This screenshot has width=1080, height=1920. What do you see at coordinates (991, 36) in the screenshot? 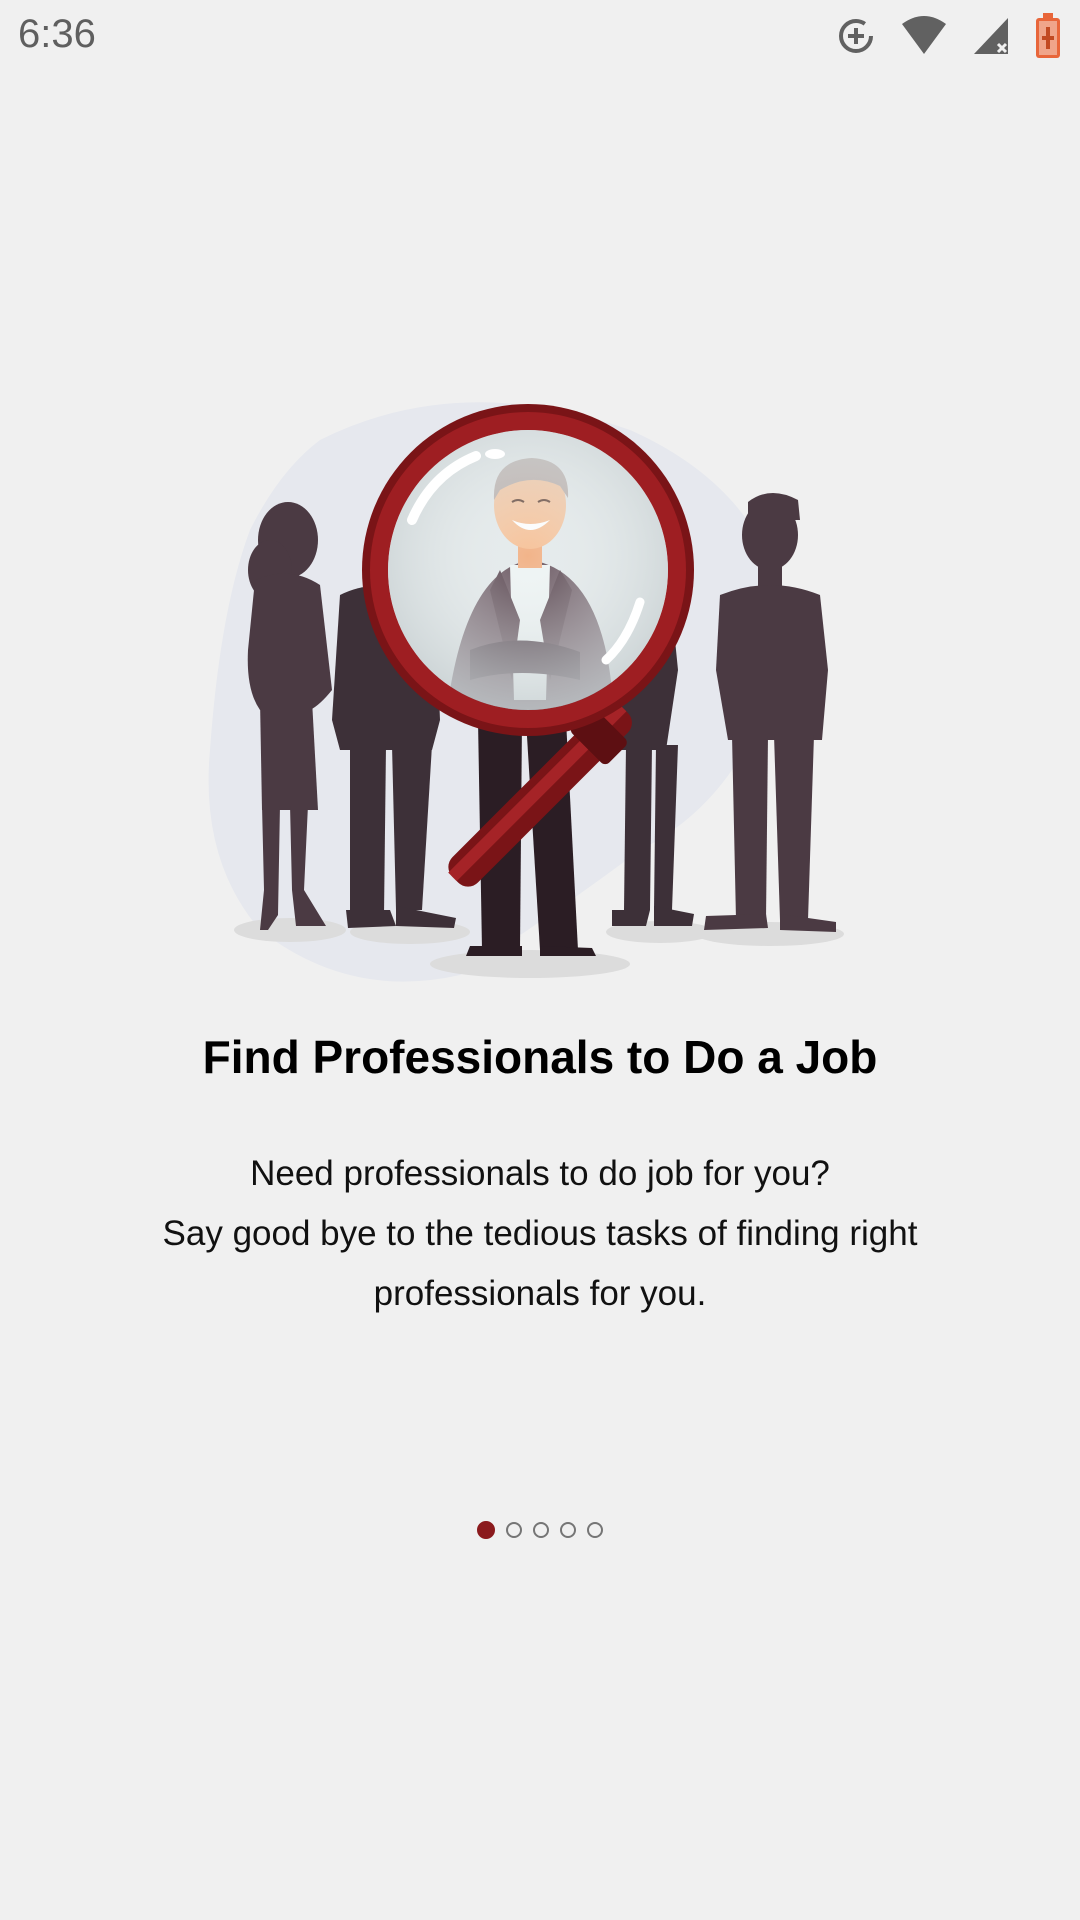
I see `cell-signal-icon` at bounding box center [991, 36].